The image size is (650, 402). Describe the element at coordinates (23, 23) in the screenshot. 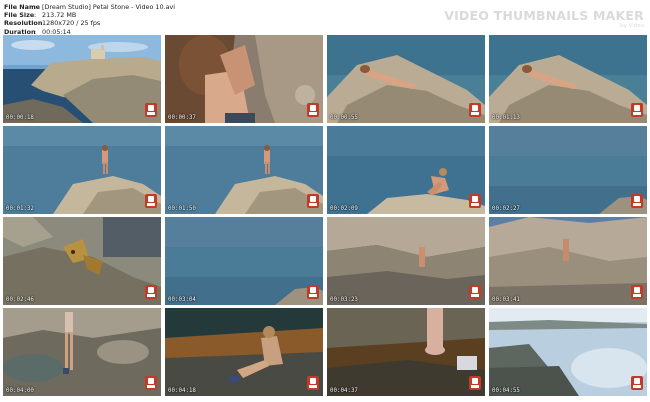

I see `info-key: Resolution` at that location.